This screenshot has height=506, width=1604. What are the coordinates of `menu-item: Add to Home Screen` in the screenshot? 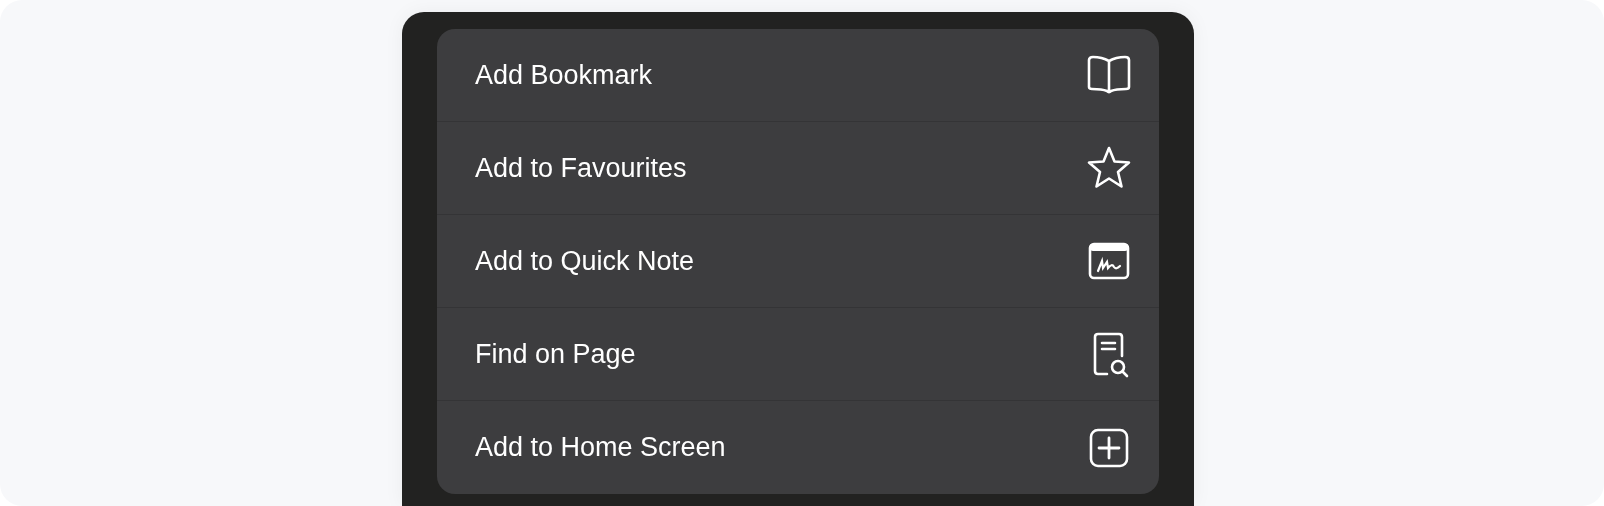 It's located at (798, 447).